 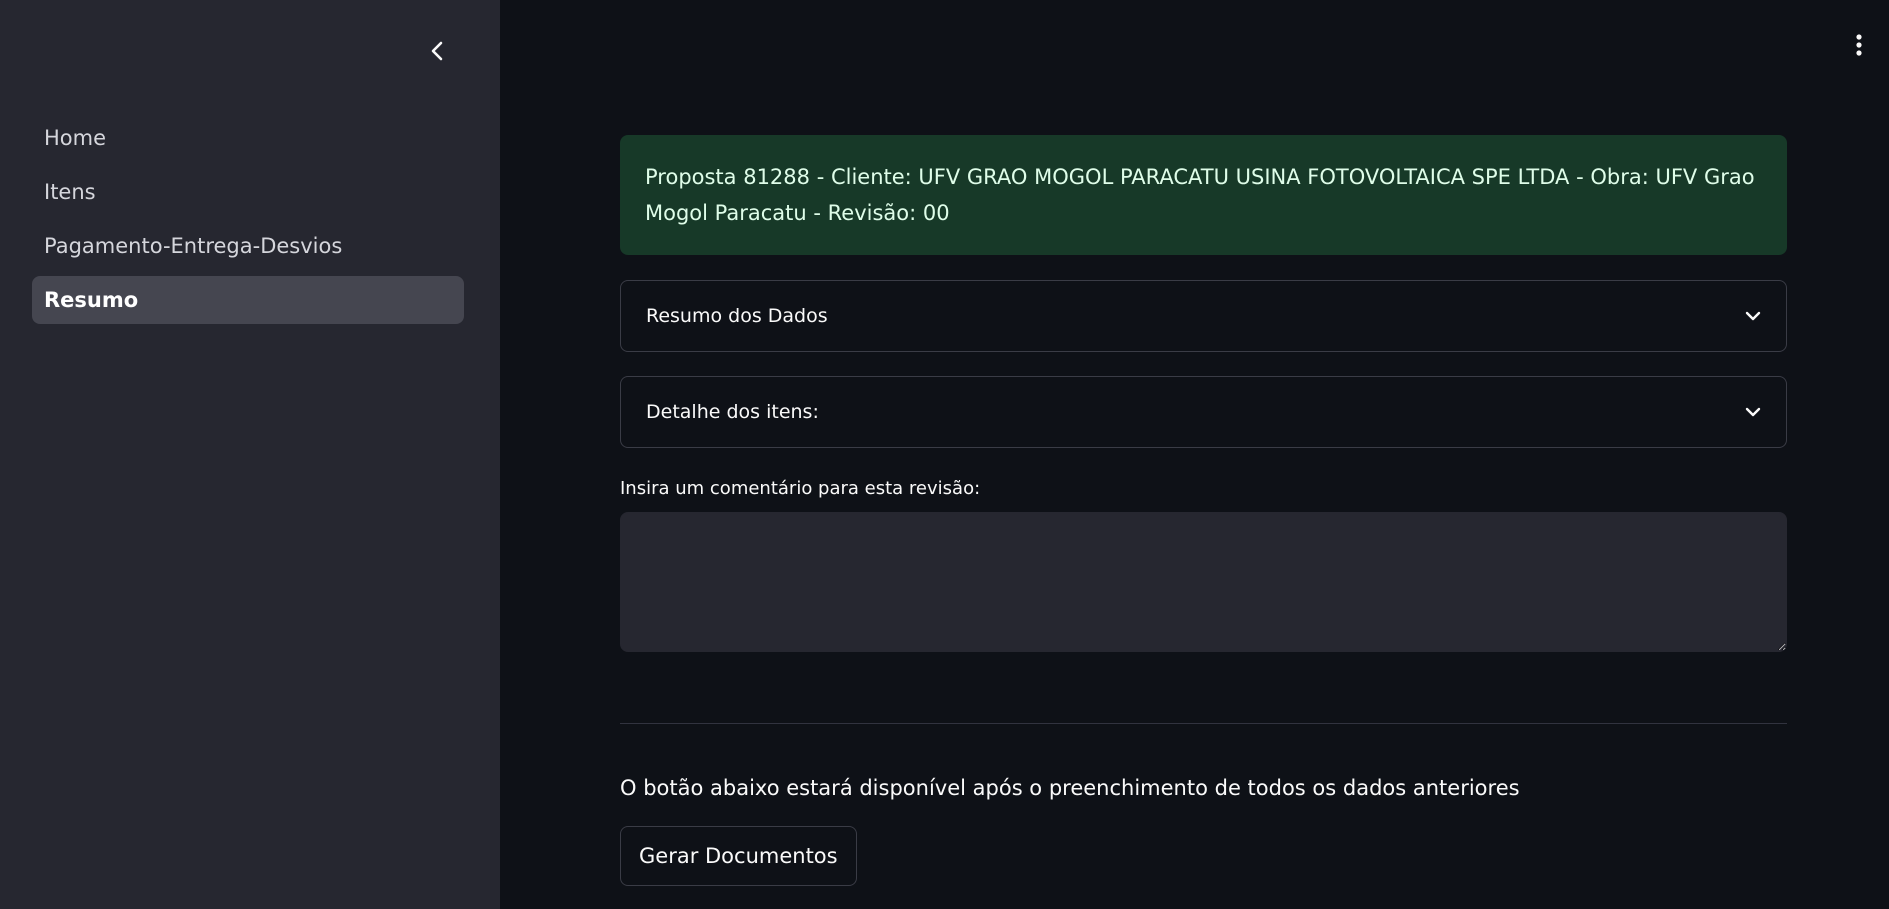 I want to click on expander-label: Resumo dos Dados, so click(x=737, y=316).